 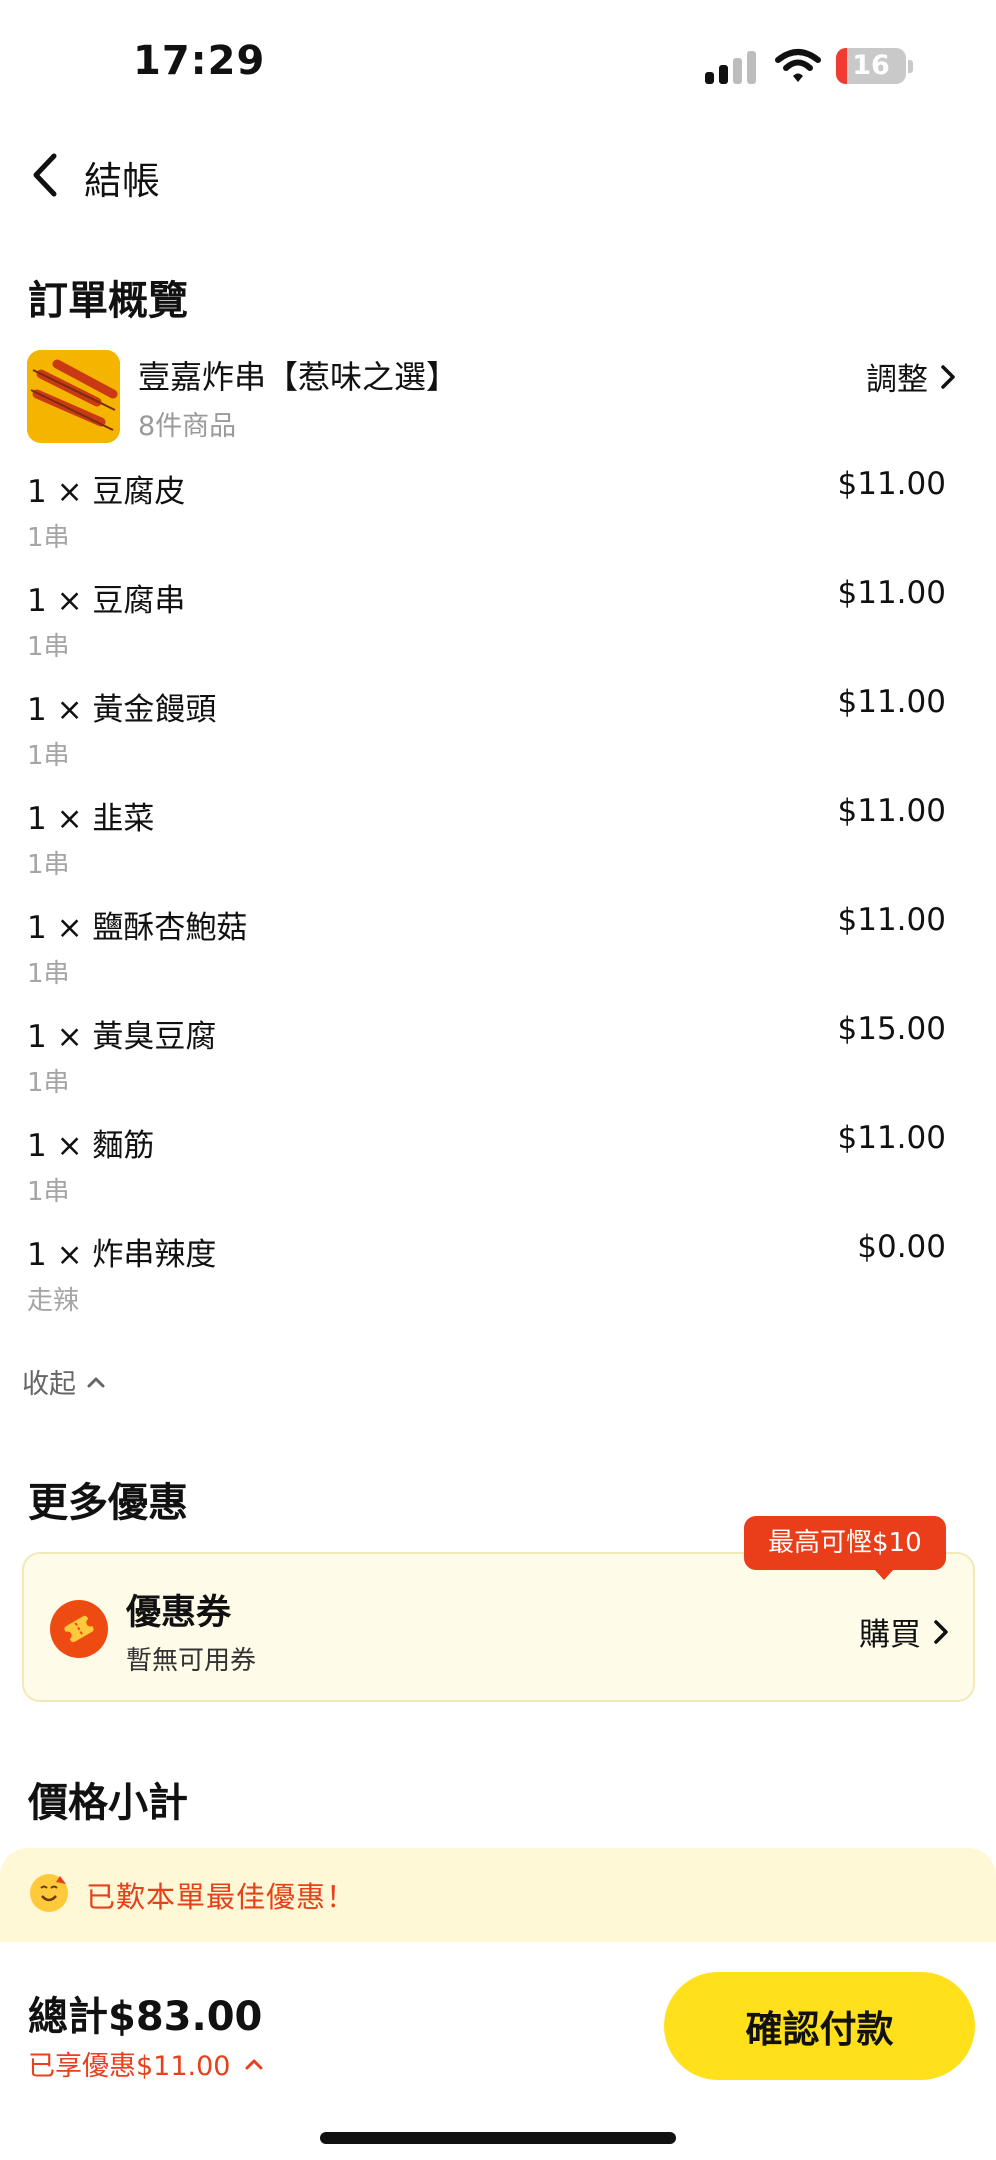 I want to click on battery-cap, so click(x=910, y=66).